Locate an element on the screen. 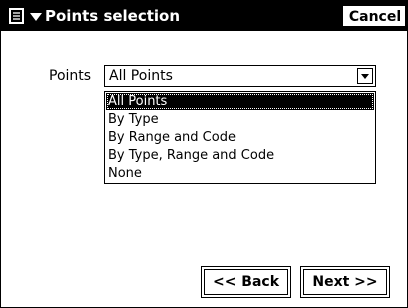 Image resolution: width=408 pixels, height=308 pixels. points-combobox-value: All Points is located at coordinates (141, 76).